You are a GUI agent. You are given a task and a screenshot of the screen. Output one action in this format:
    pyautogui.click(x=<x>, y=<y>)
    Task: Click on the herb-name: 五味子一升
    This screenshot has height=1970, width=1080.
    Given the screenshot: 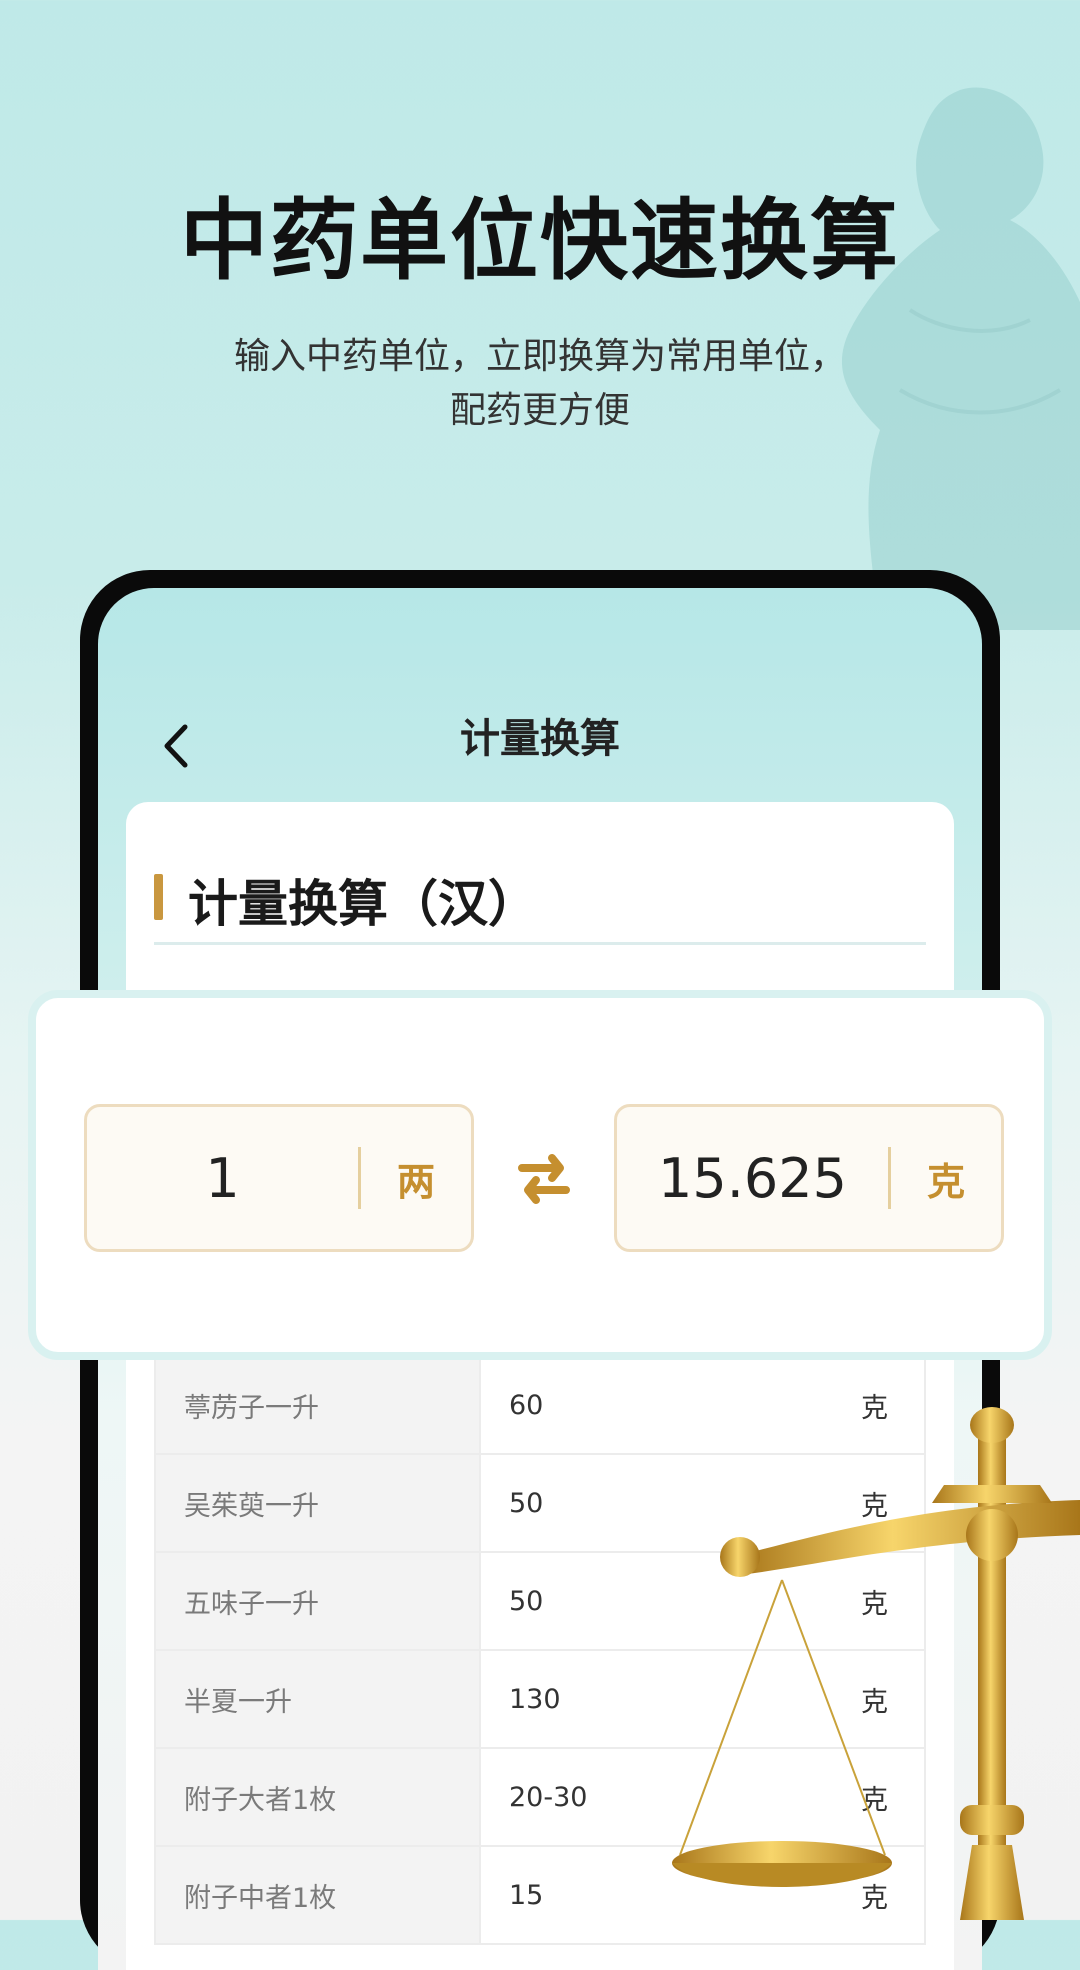 What is the action you would take?
    pyautogui.click(x=318, y=1601)
    